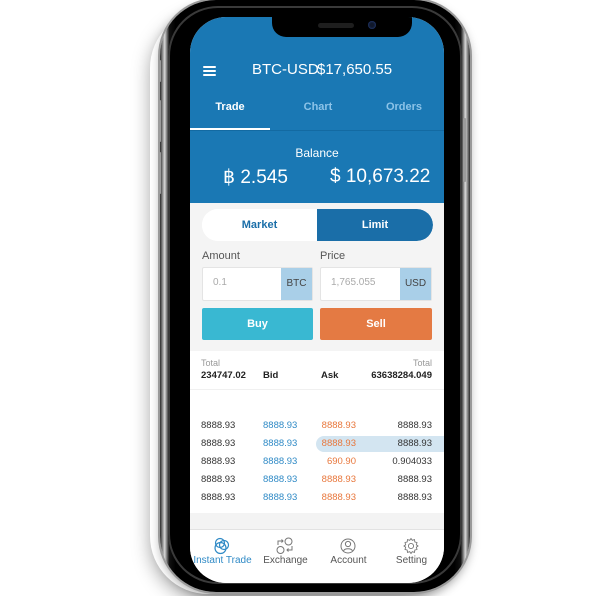  I want to click on nav-exchange: Exchange, so click(285, 556).